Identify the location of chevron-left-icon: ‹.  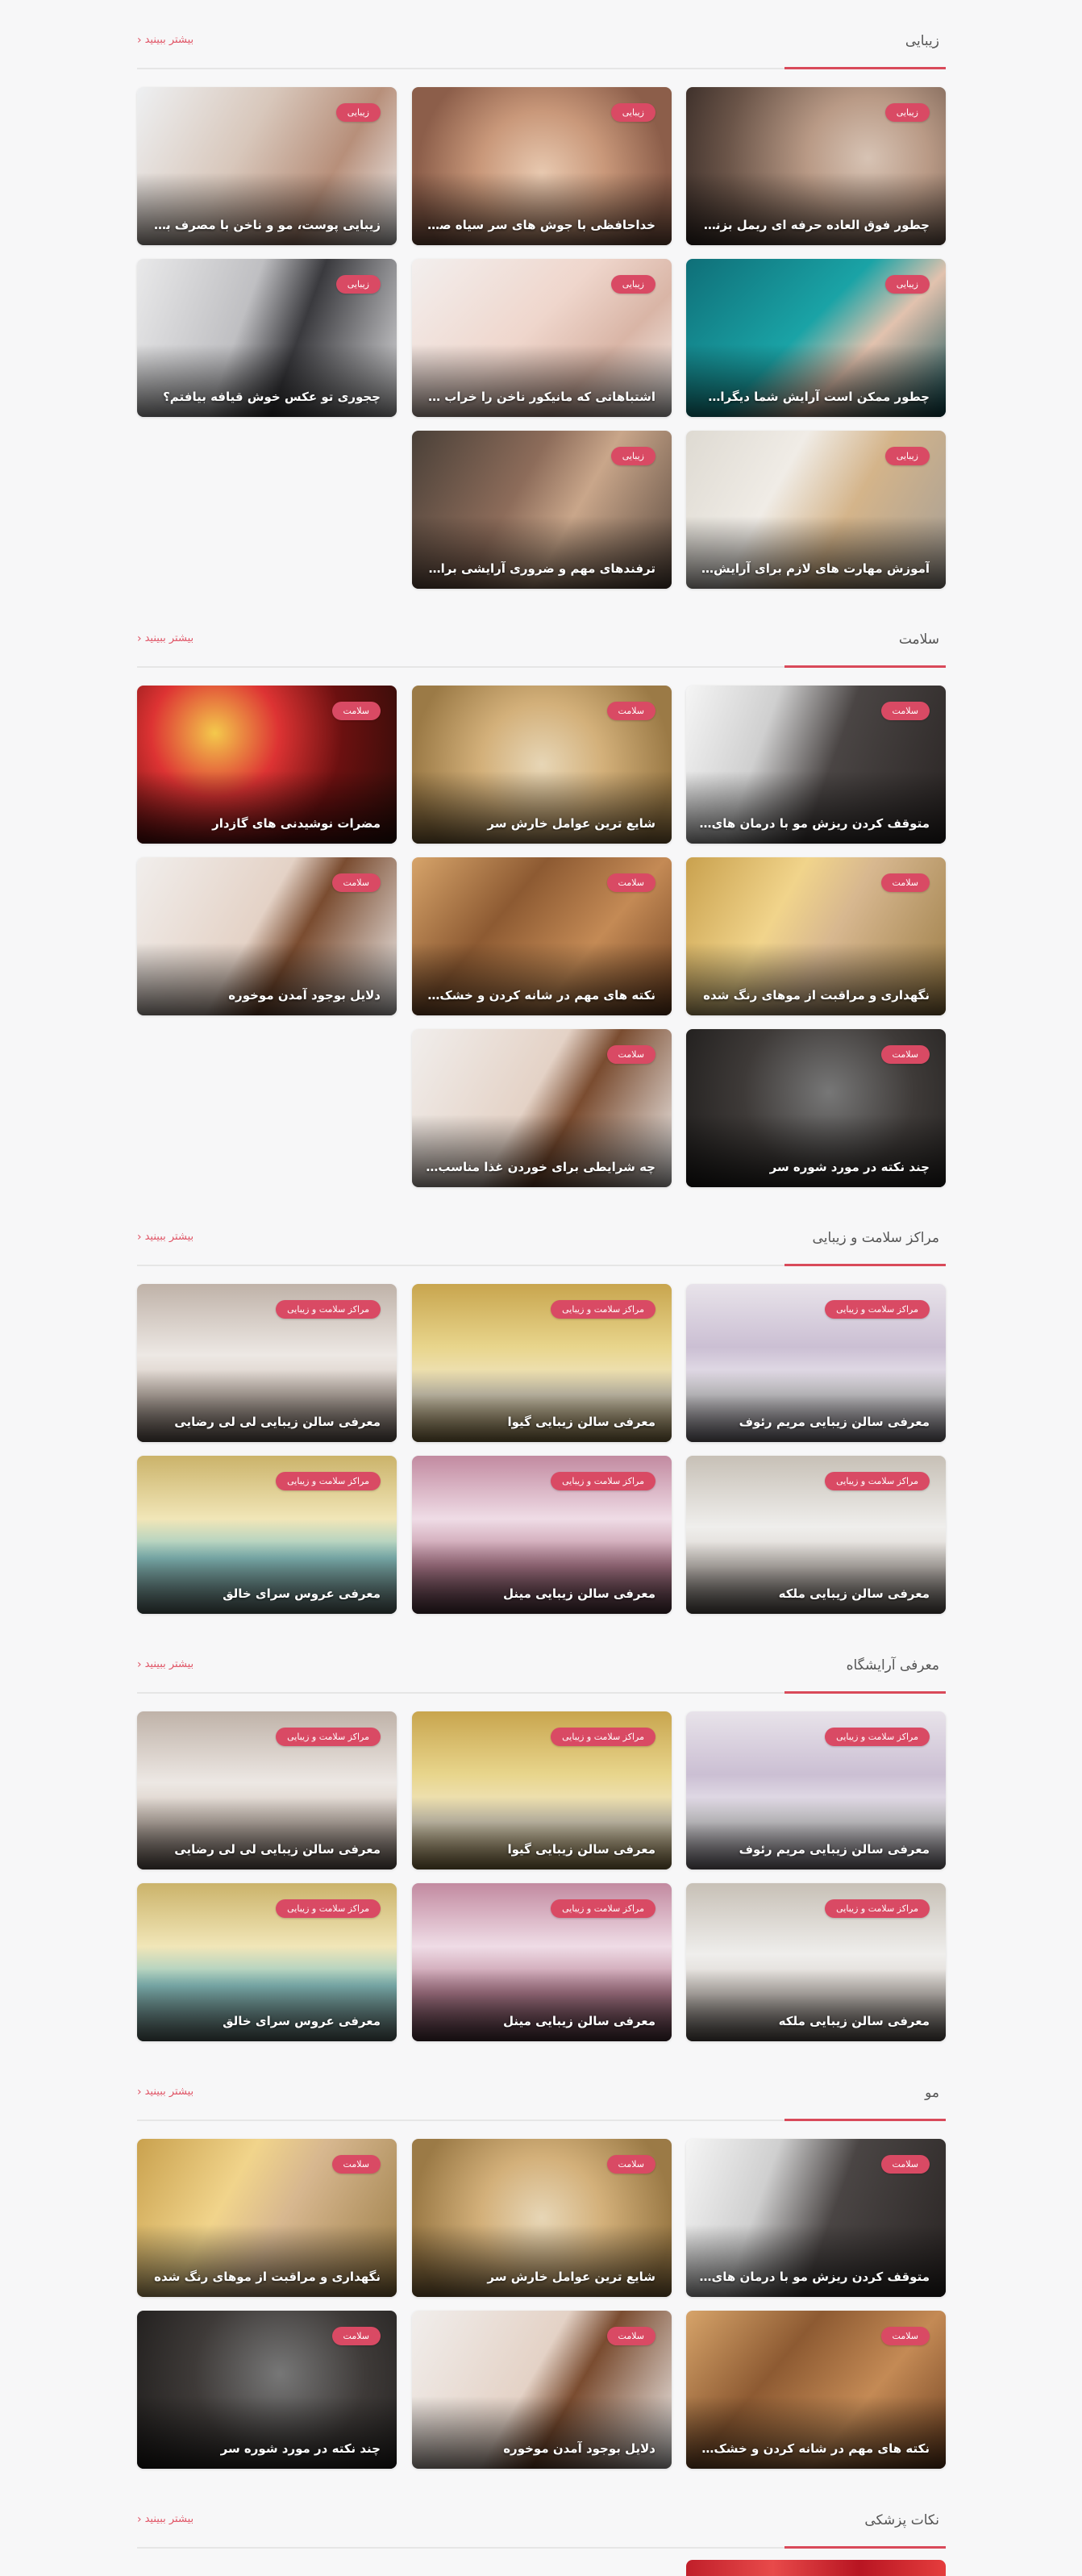
(139, 2519).